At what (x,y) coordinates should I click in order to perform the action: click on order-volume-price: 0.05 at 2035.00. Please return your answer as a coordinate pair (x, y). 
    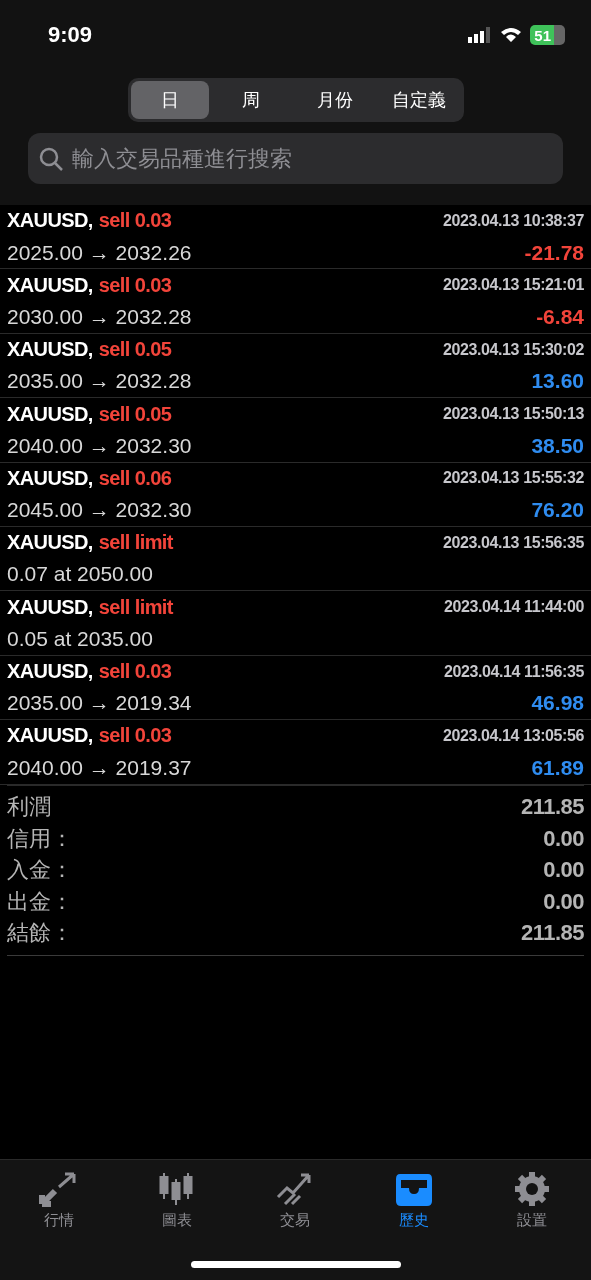
    Looking at the image, I should click on (80, 638).